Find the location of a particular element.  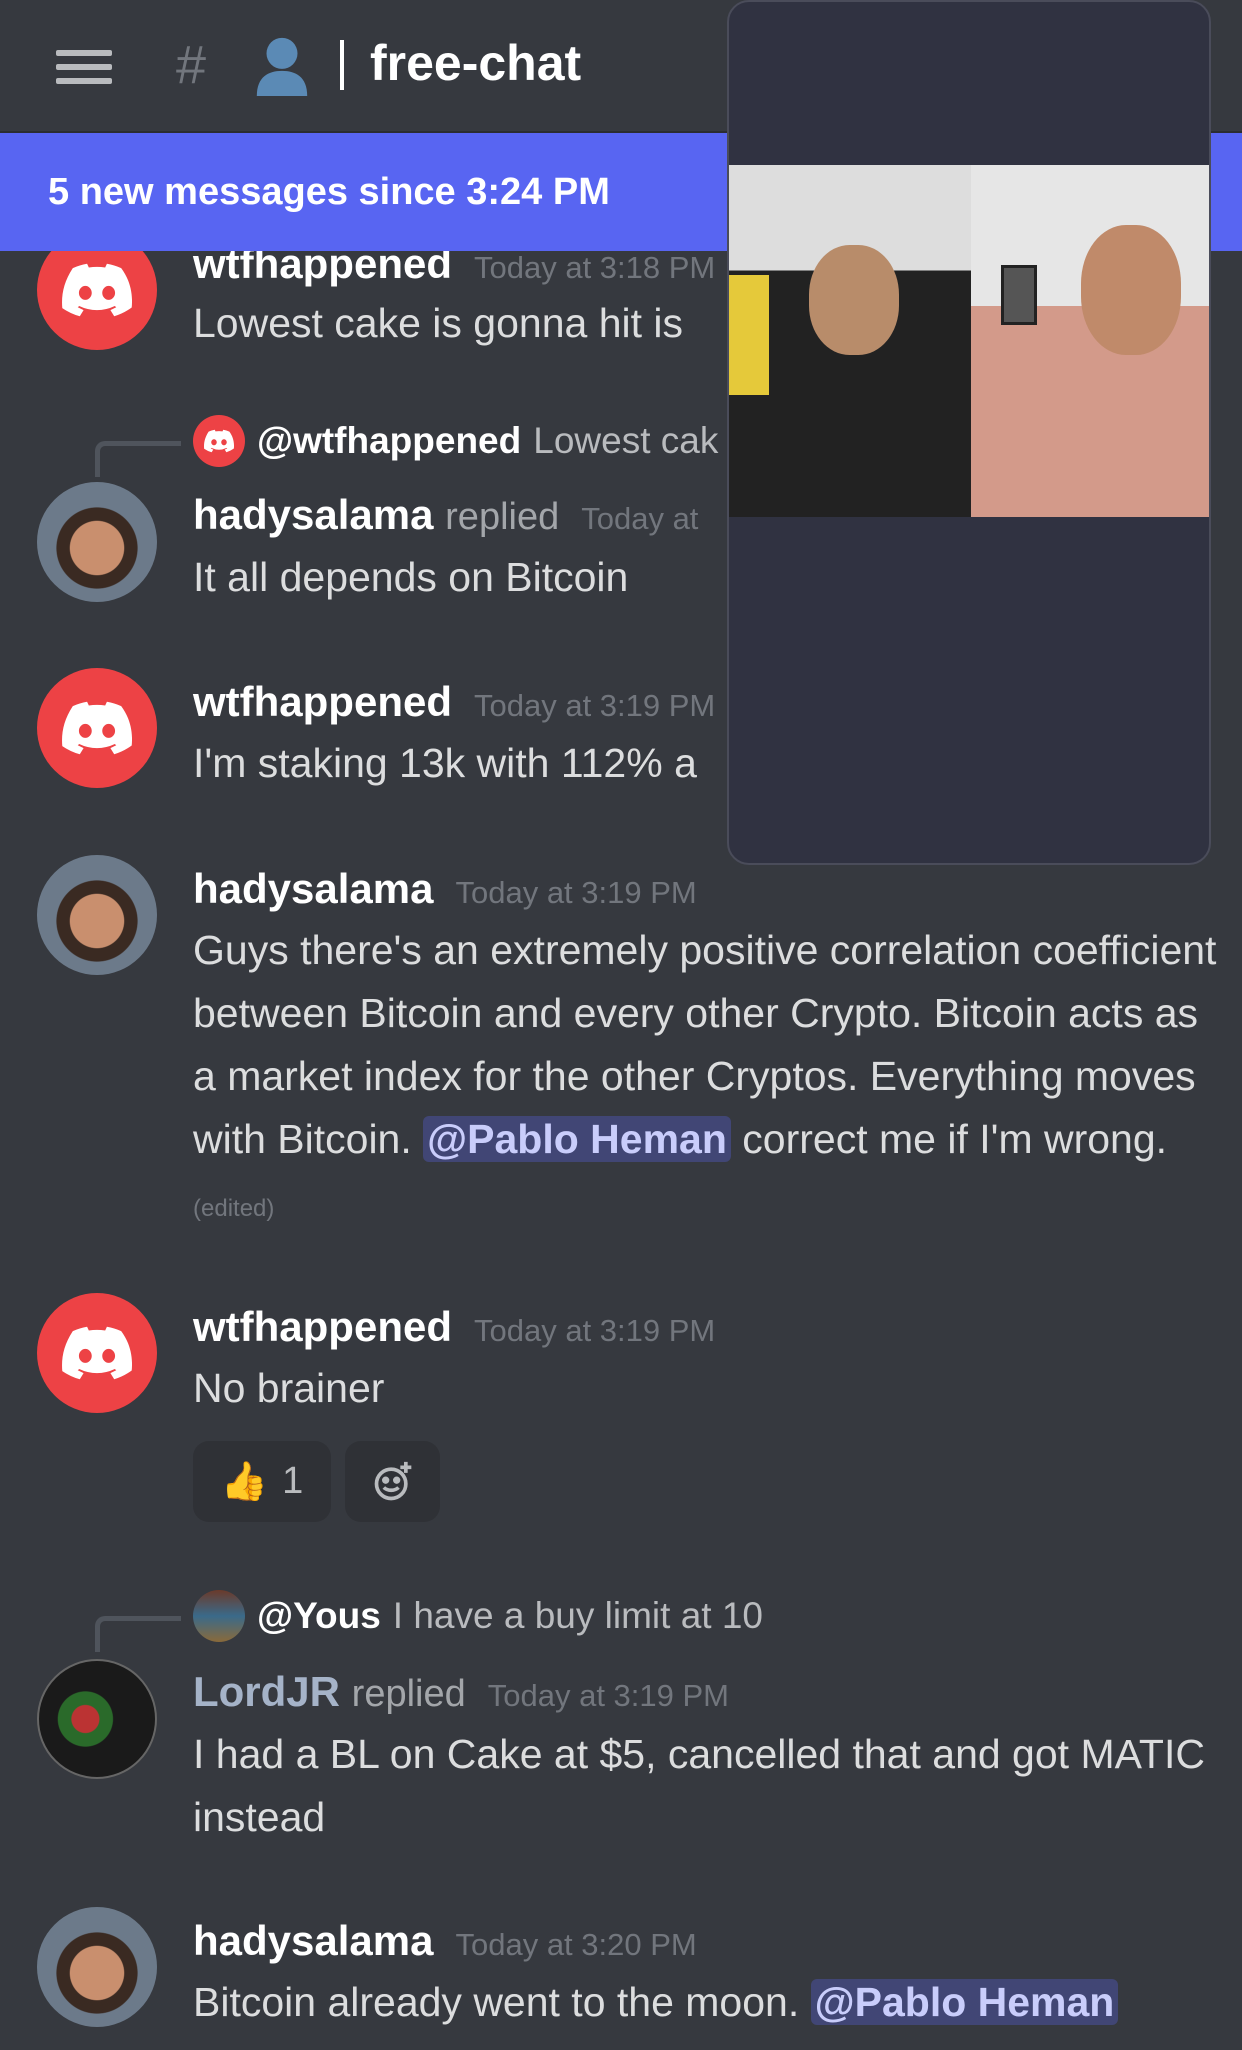

add-reaction-icon is located at coordinates (392, 1480).